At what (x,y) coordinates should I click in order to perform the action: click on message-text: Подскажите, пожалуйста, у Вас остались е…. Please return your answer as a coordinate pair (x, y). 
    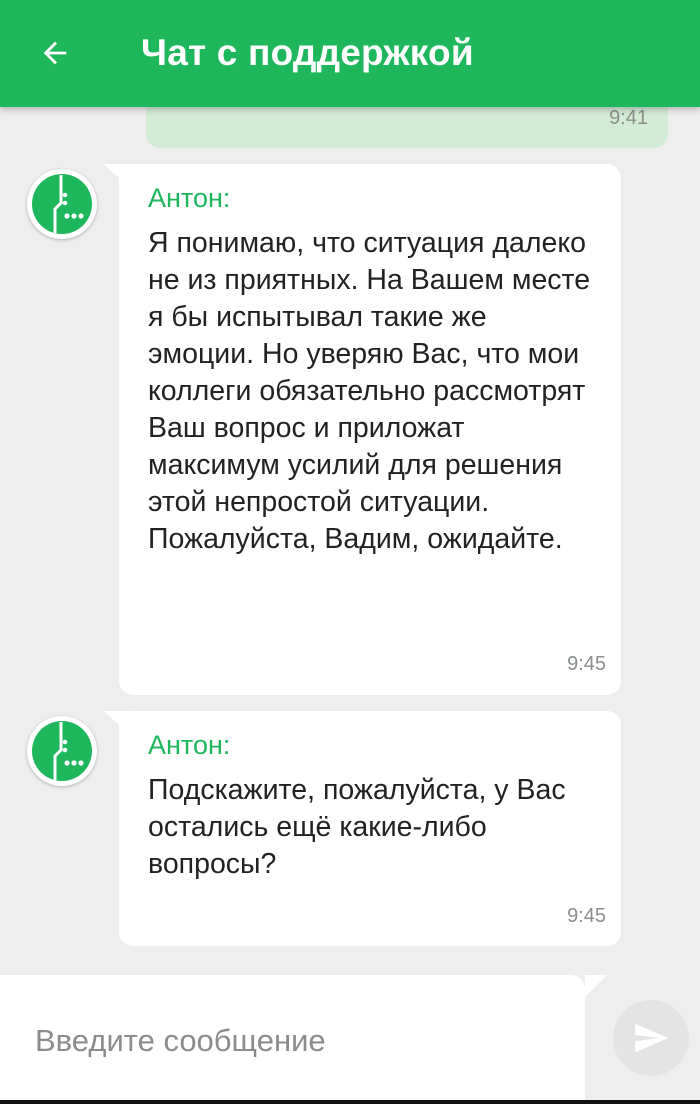
    Looking at the image, I should click on (357, 827).